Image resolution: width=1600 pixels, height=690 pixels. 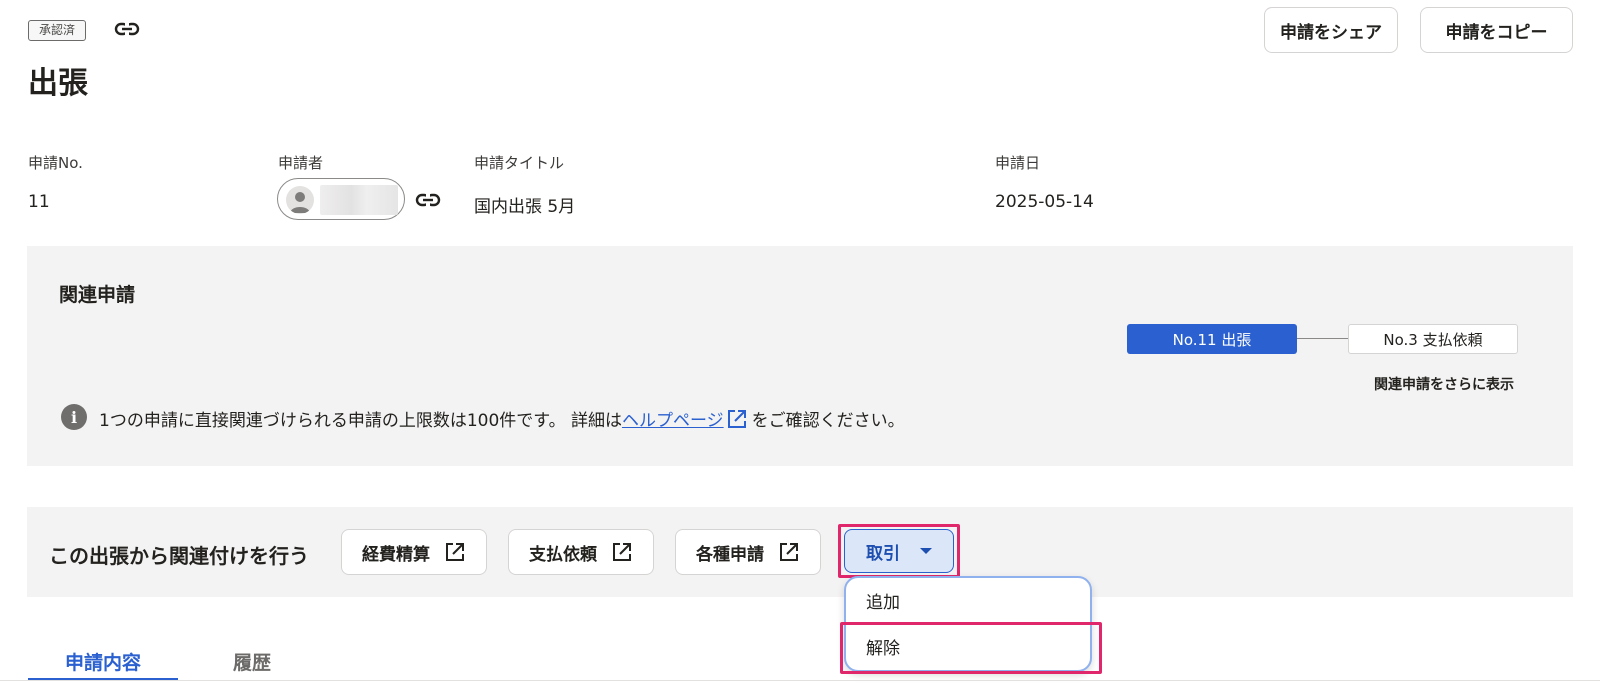 What do you see at coordinates (563, 554) in the screenshot?
I see `payment-label: 支払依頼` at bounding box center [563, 554].